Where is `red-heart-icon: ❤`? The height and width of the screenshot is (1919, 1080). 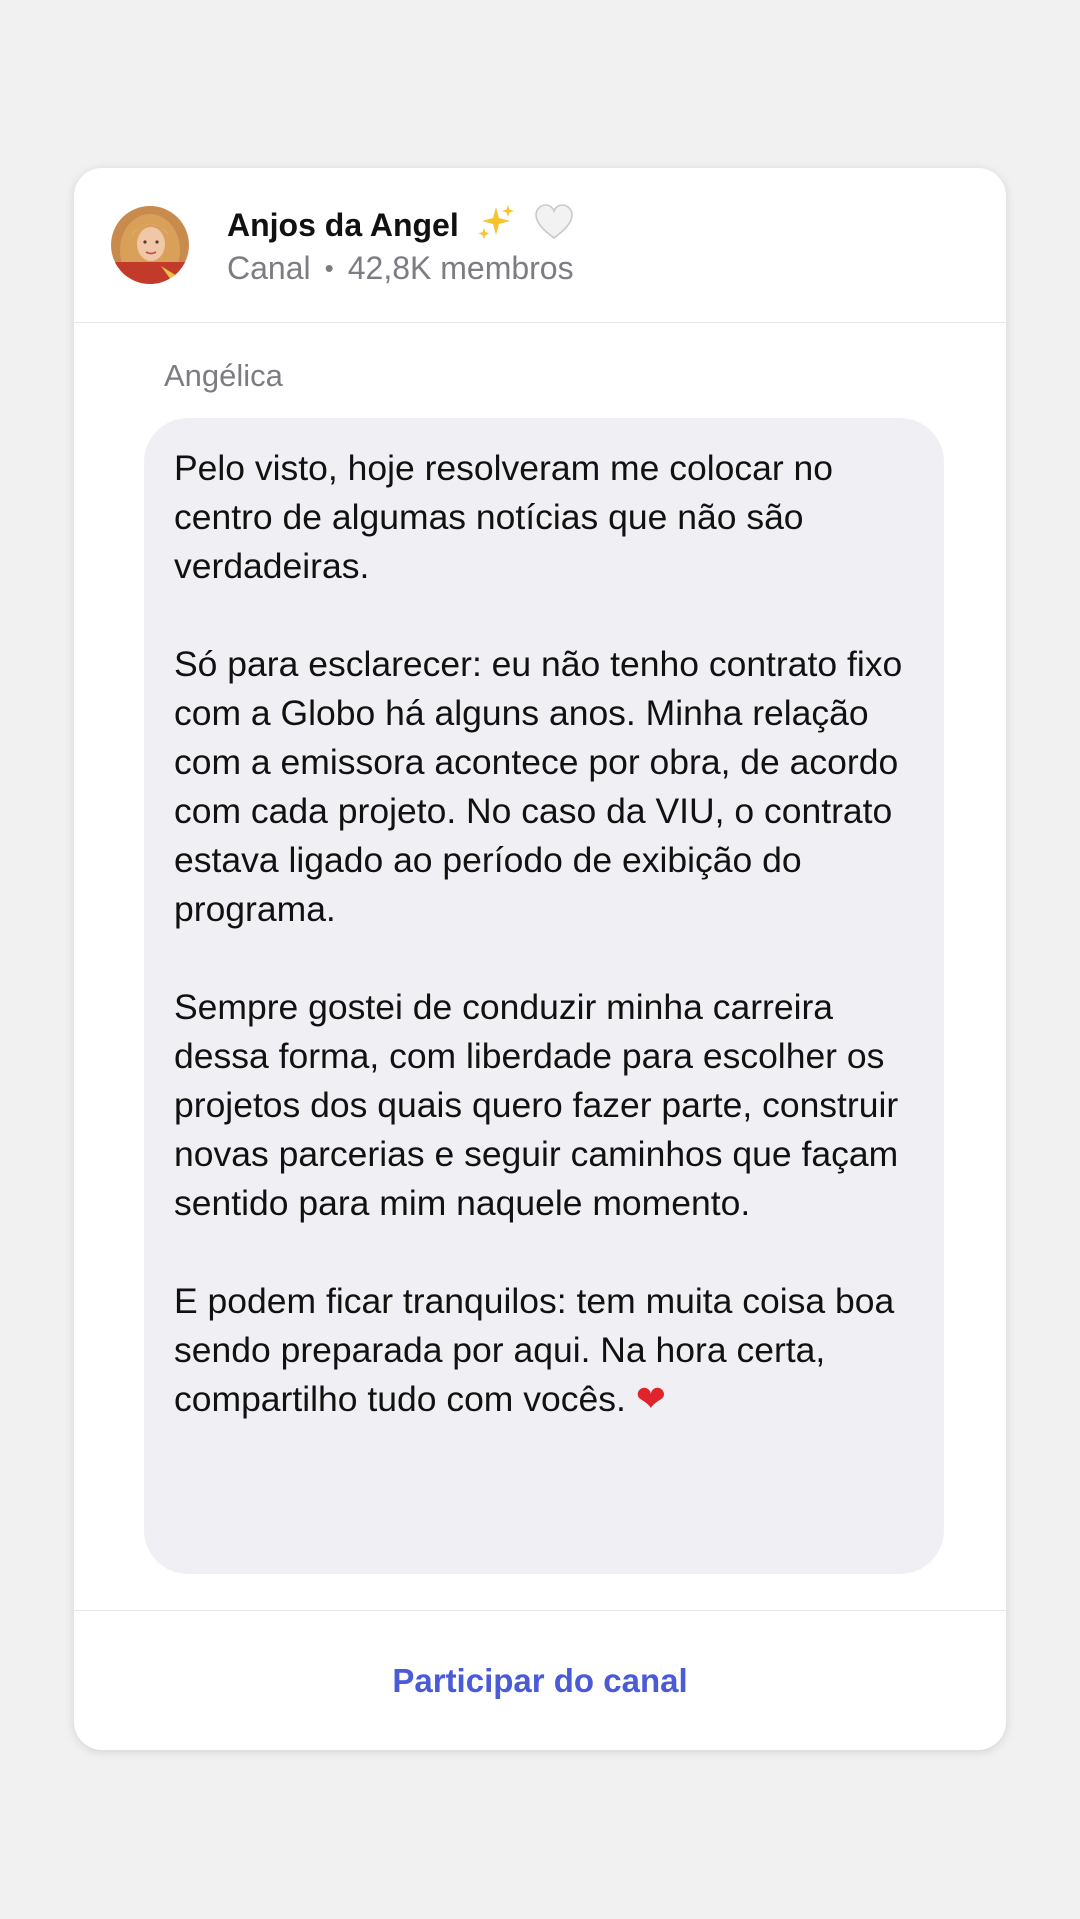
red-heart-icon: ❤ is located at coordinates (650, 1399).